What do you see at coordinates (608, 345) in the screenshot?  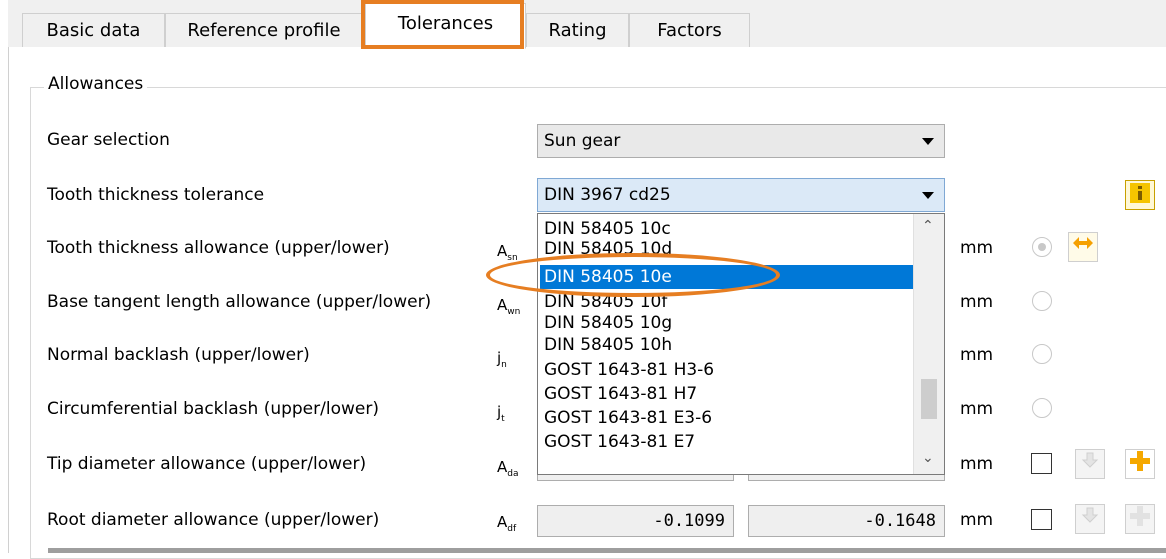 I see `dropdown-option: DIN 58405 10h` at bounding box center [608, 345].